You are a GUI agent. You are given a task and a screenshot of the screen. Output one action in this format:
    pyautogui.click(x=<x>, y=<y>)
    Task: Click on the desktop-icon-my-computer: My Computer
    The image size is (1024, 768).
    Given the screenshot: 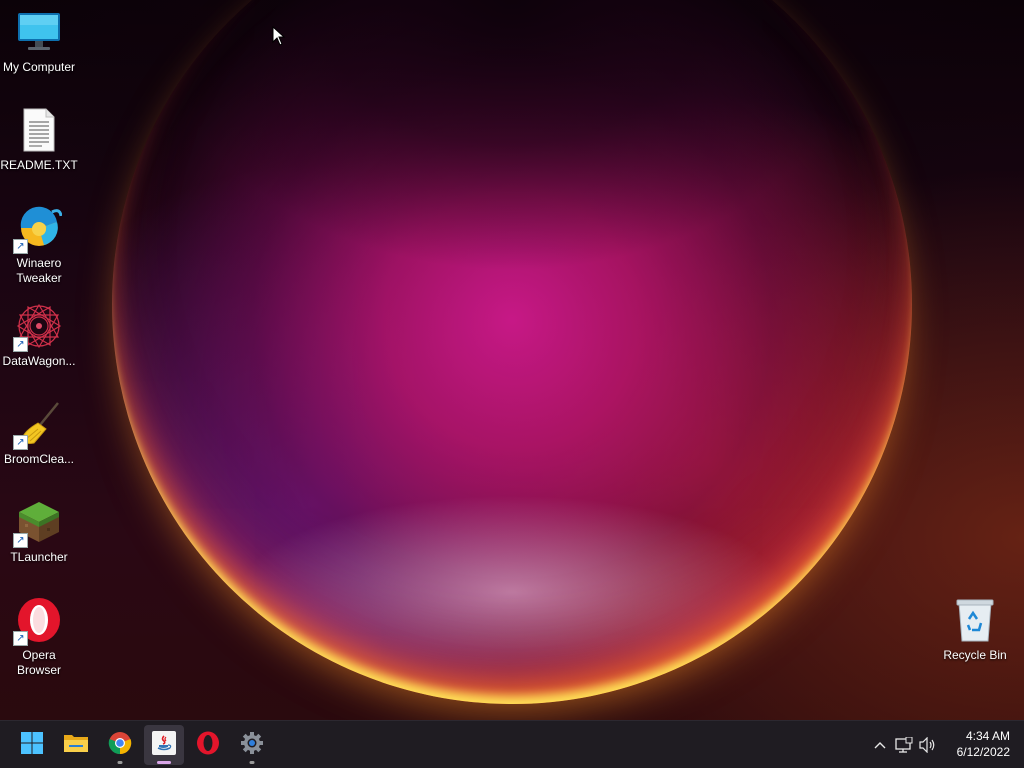 What is the action you would take?
    pyautogui.click(x=39, y=41)
    